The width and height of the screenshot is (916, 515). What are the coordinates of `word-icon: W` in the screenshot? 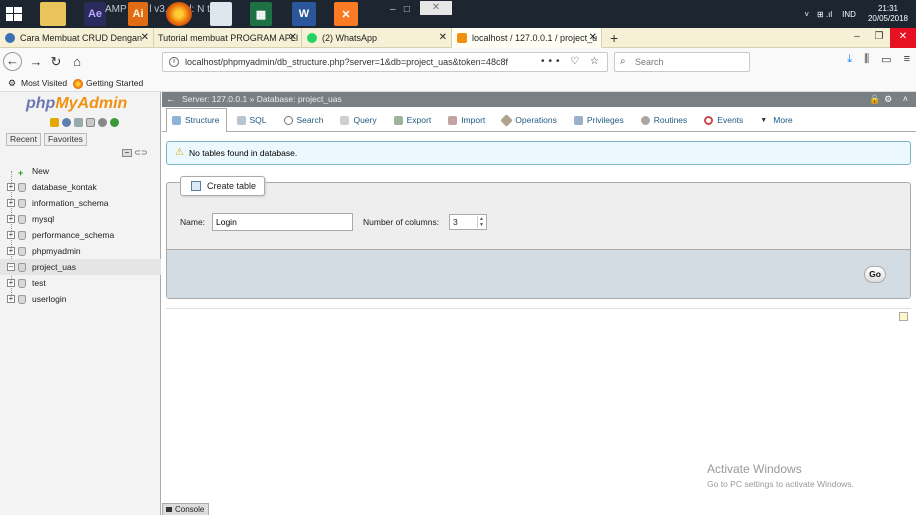 It's located at (304, 14).